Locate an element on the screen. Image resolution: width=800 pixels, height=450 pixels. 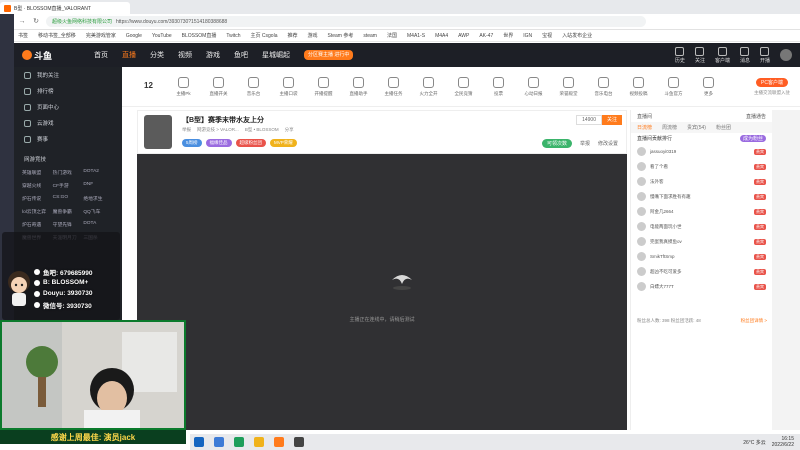
bookmark-item: 完美游戏管家 is located at coordinates (101, 35).